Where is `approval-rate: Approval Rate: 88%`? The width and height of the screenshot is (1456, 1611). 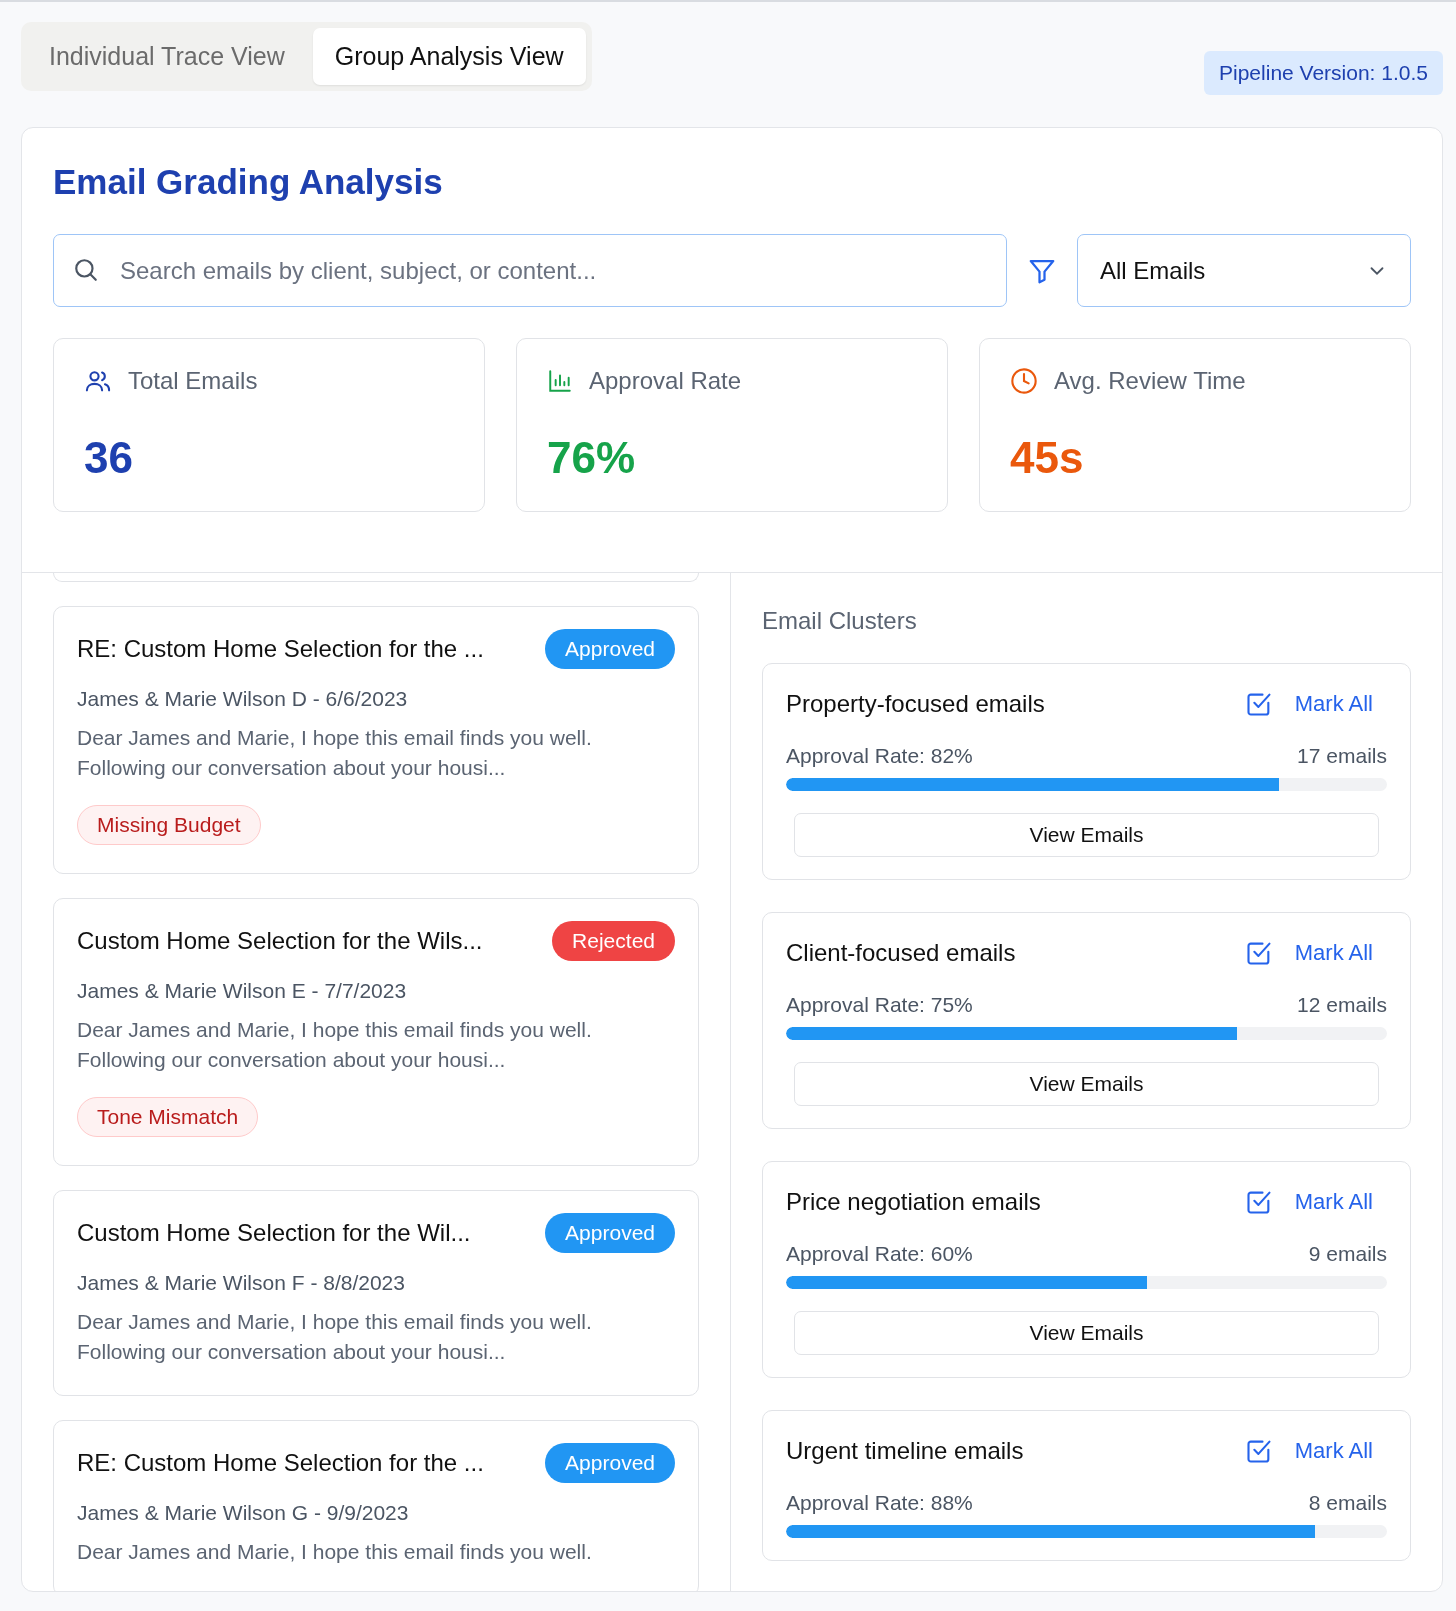
approval-rate: Approval Rate: 88% is located at coordinates (879, 1503).